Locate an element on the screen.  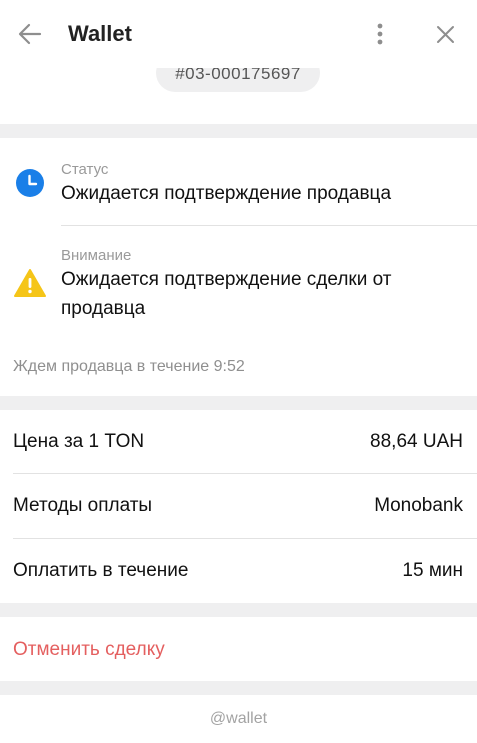
deal-number-badge: #03-000175697 is located at coordinates (238, 80).